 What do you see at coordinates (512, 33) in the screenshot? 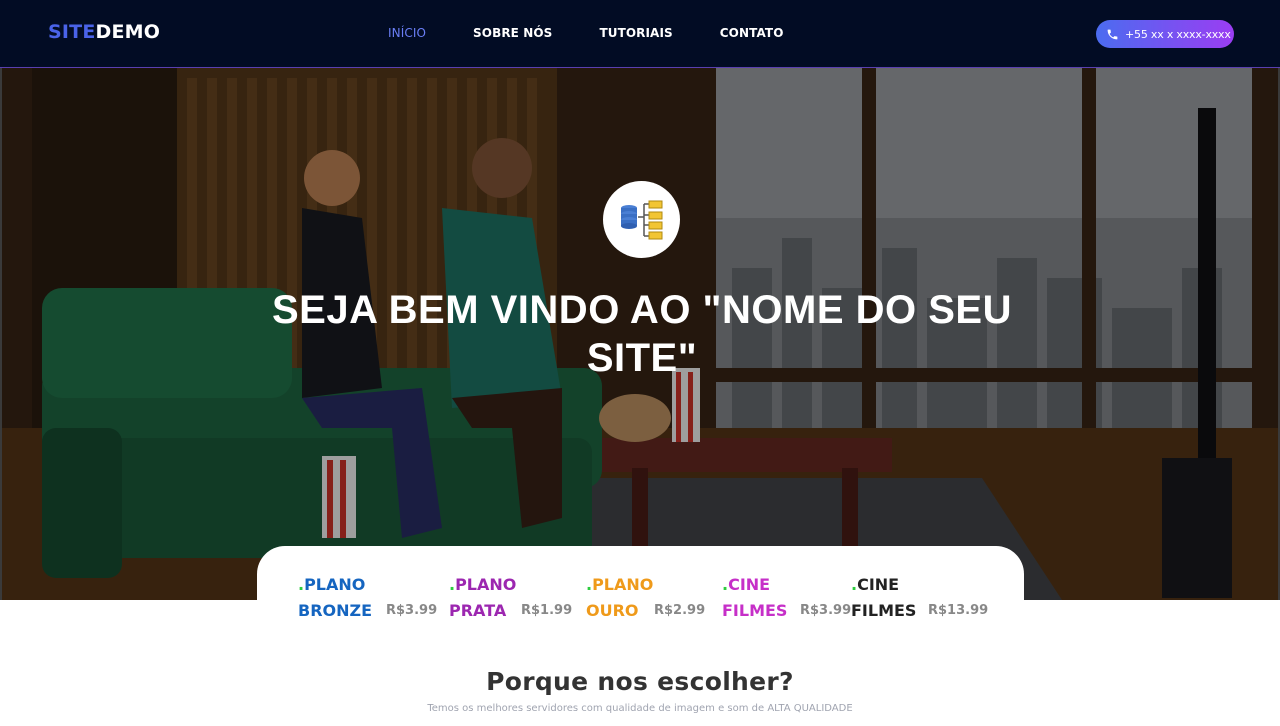
I see `nav-link-sobre-nos: SOBRE NÓS` at bounding box center [512, 33].